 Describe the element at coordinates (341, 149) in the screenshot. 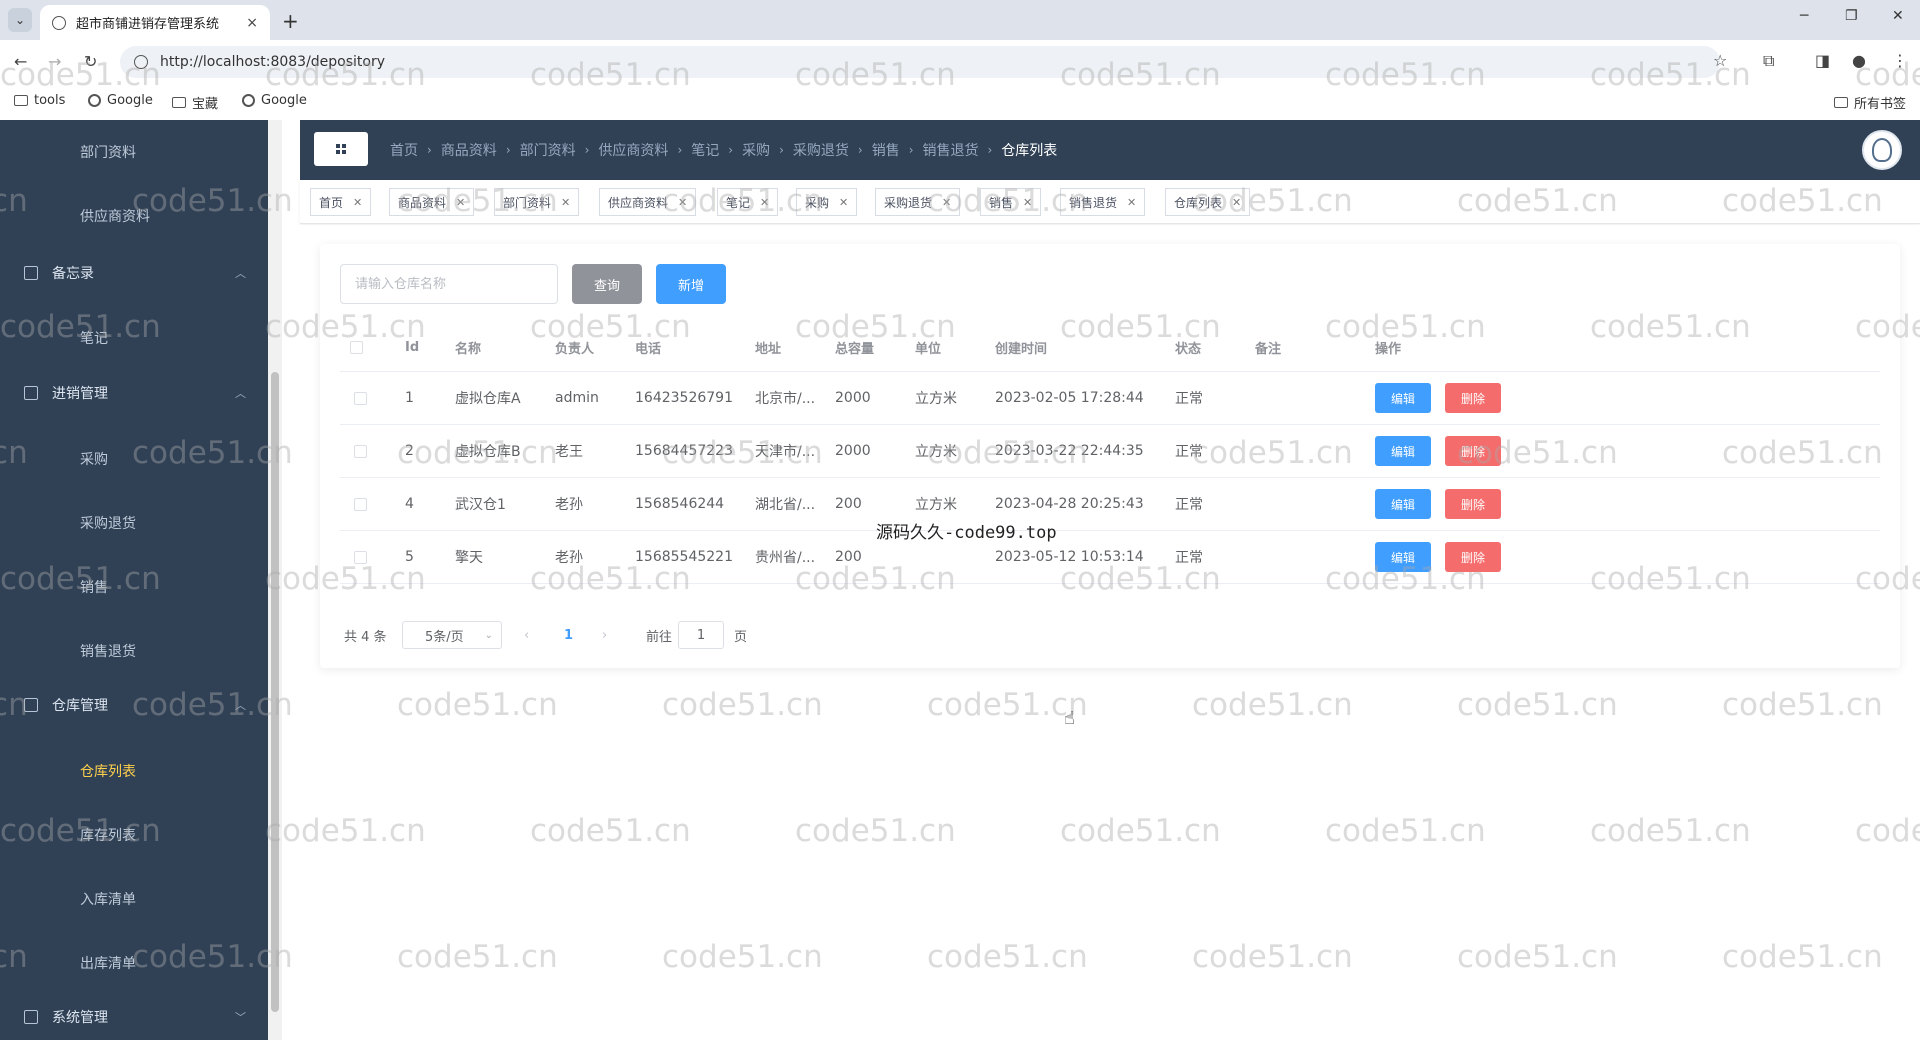

I see `hamburger-button` at that location.